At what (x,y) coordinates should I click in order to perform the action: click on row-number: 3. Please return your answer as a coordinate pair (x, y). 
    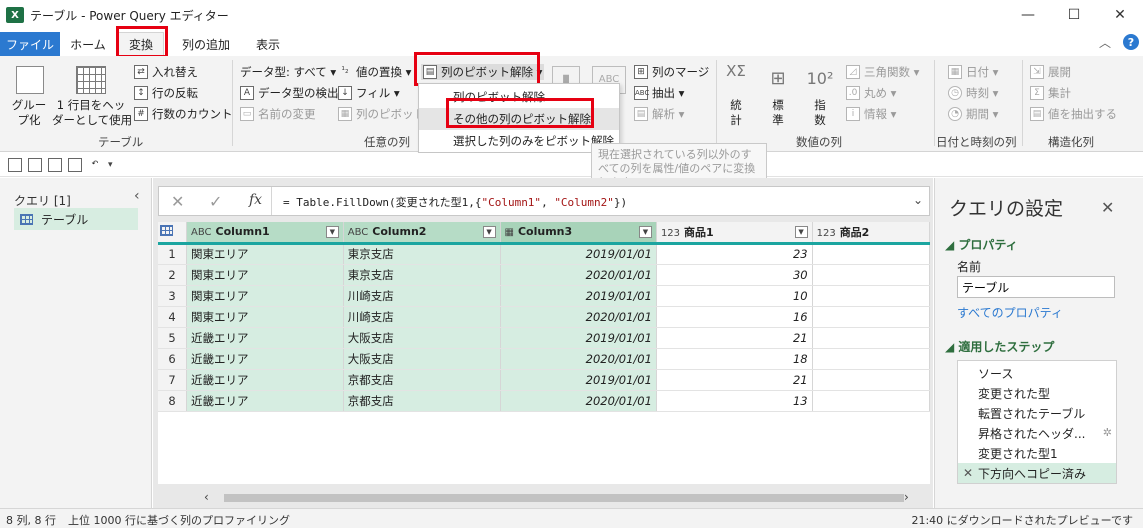
    Looking at the image, I should click on (172, 296).